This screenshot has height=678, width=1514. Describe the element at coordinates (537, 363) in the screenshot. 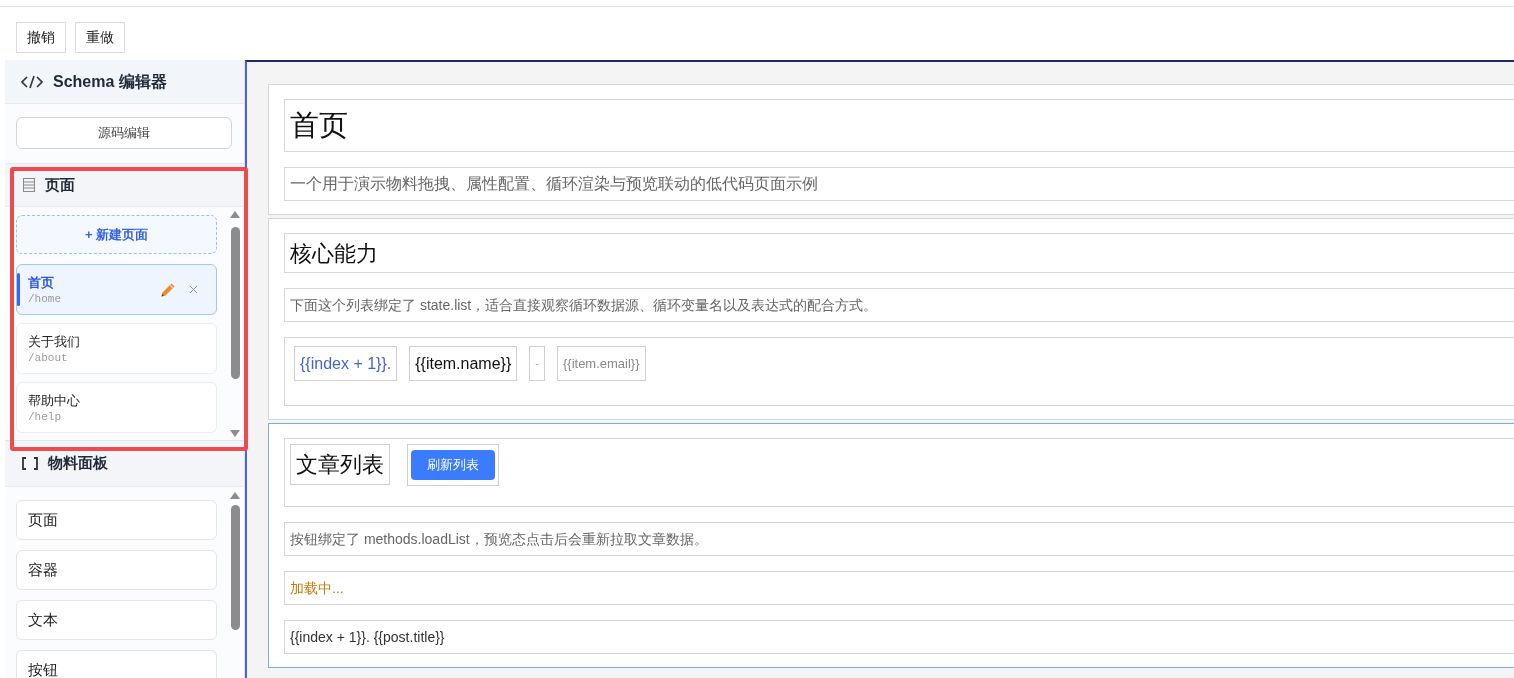

I see `expression-chip: -` at that location.